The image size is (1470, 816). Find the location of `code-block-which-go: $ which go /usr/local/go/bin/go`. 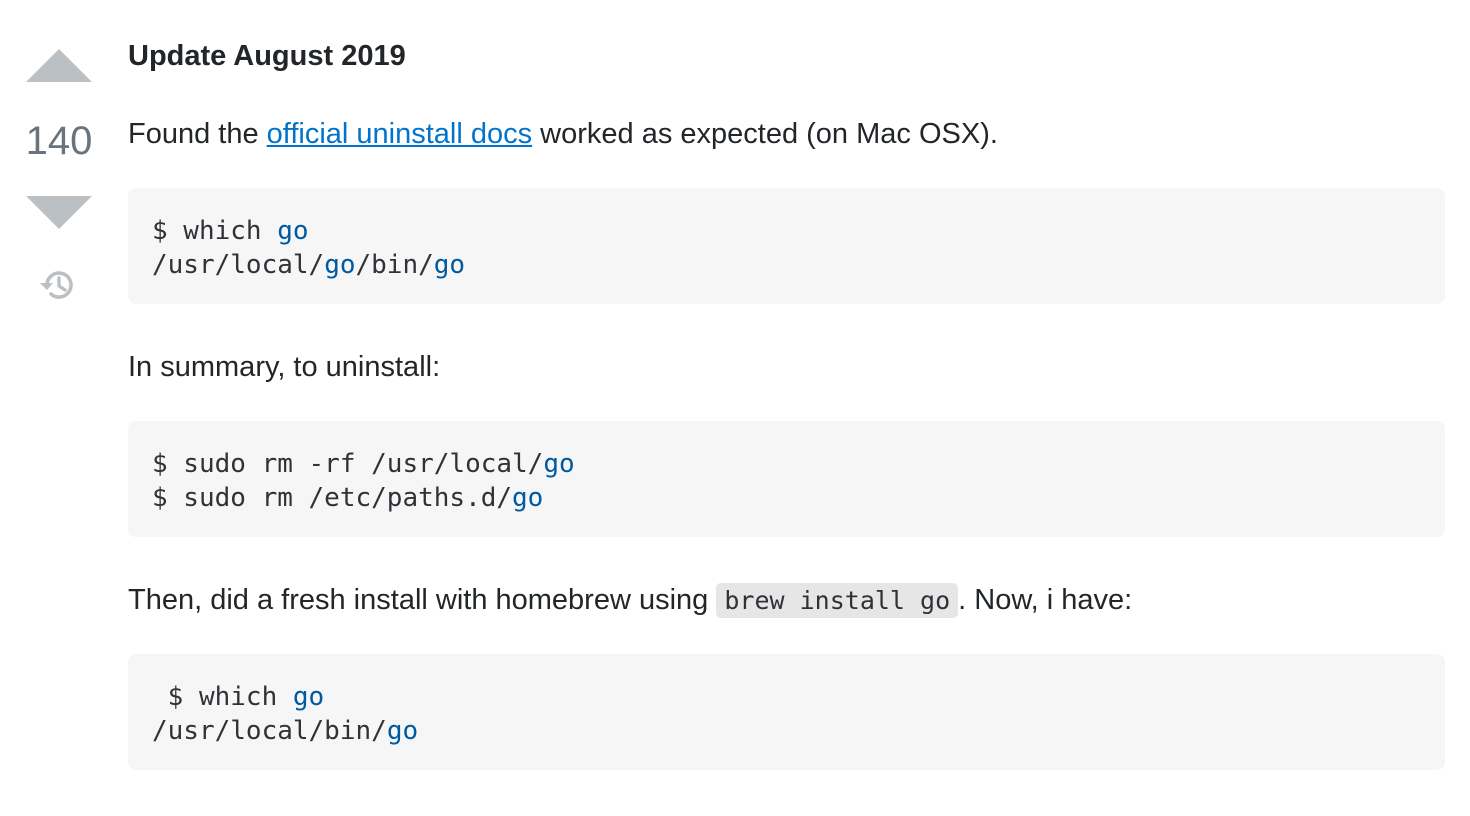

code-block-which-go: $ which go /usr/local/go/bin/go is located at coordinates (786, 246).